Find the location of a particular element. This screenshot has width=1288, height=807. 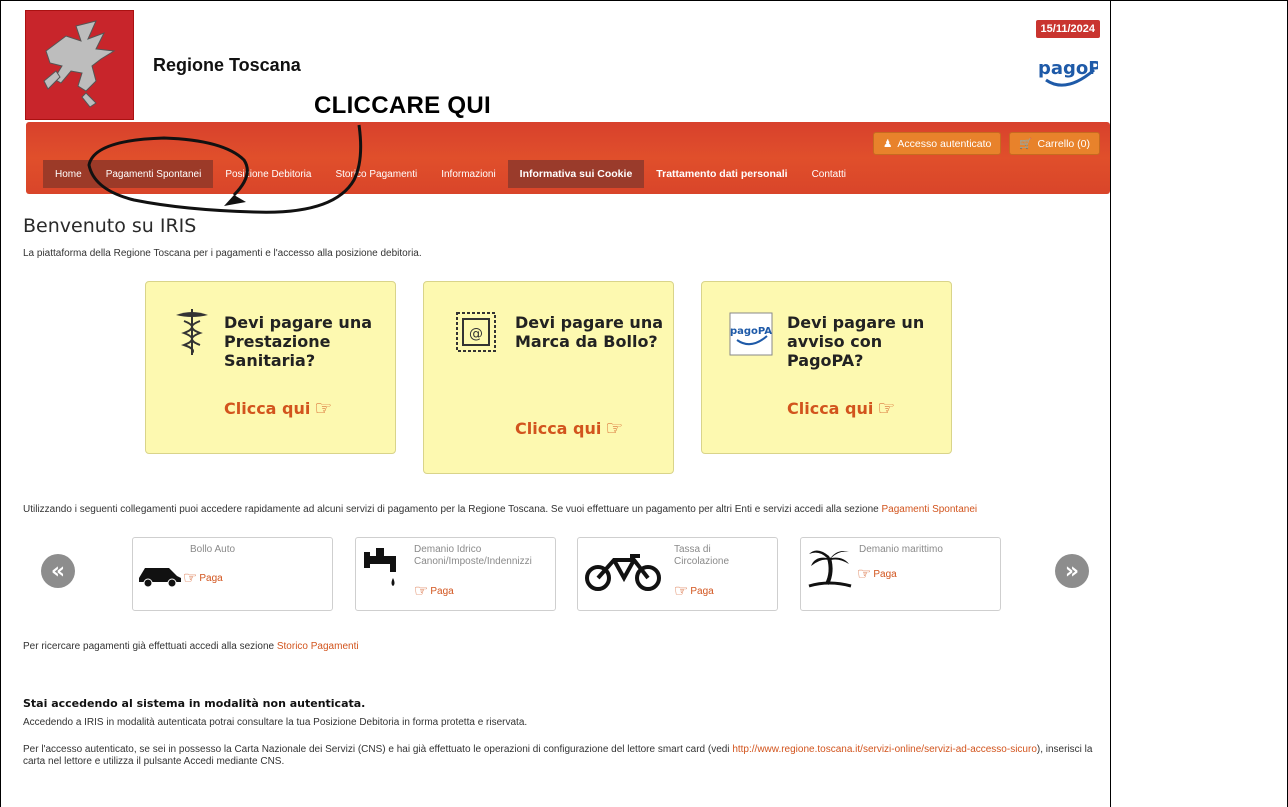

annotation-scribble is located at coordinates (225, 169).